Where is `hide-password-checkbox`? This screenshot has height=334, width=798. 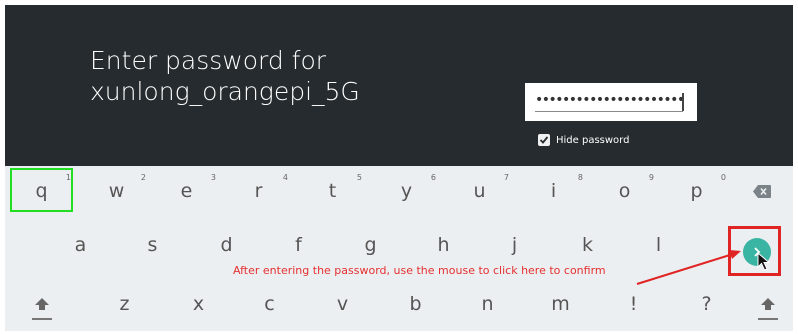
hide-password-checkbox is located at coordinates (544, 140).